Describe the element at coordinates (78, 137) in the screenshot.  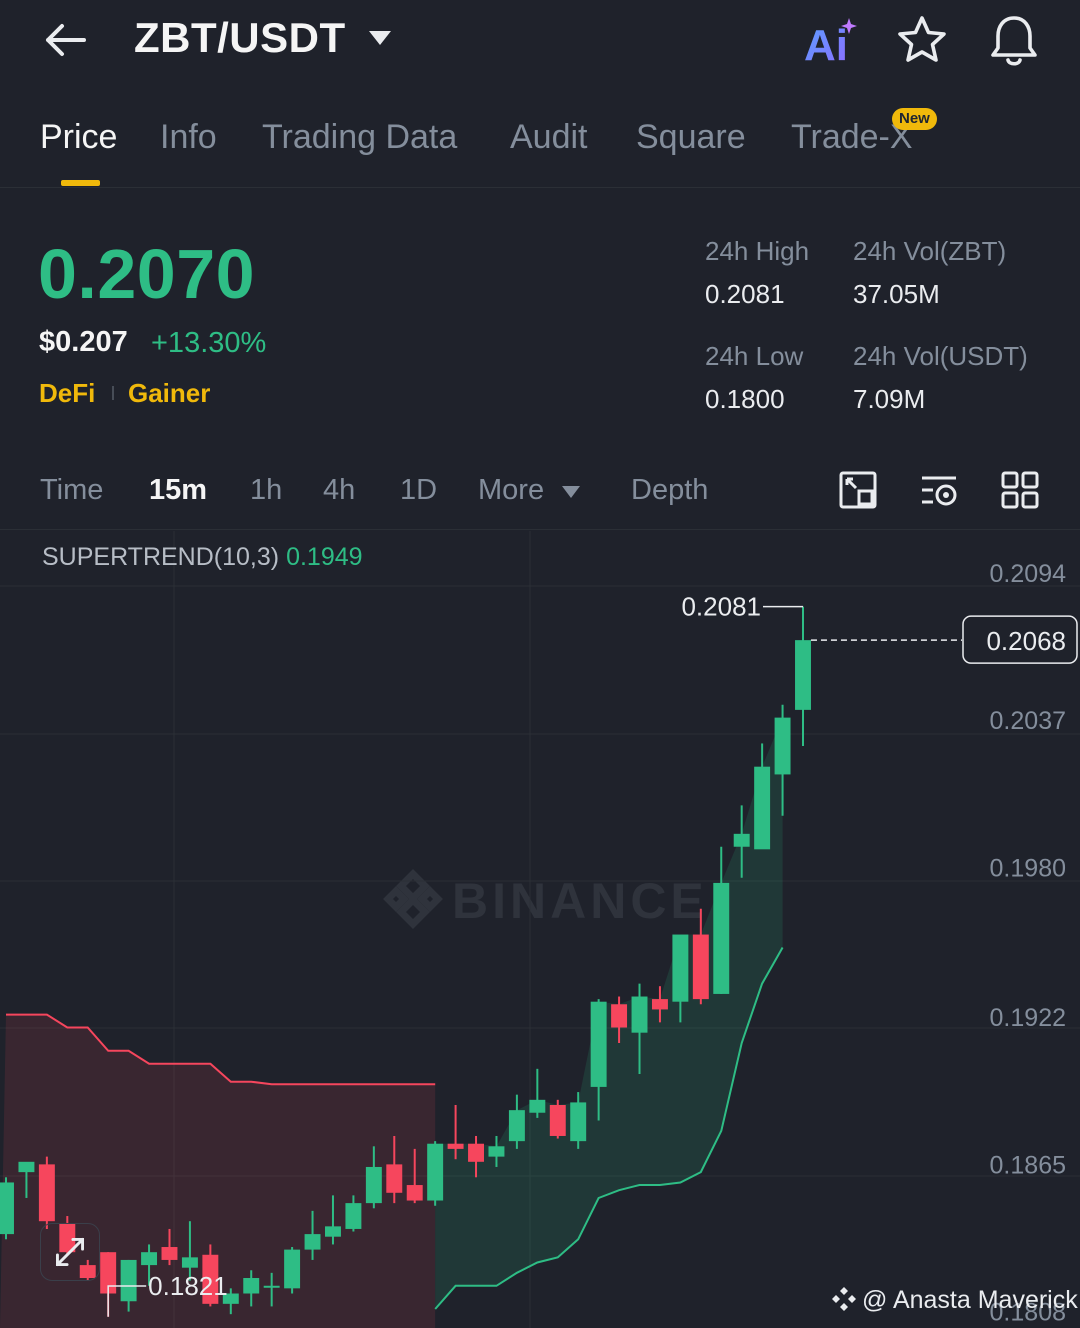
I see `tab-price: Price` at that location.